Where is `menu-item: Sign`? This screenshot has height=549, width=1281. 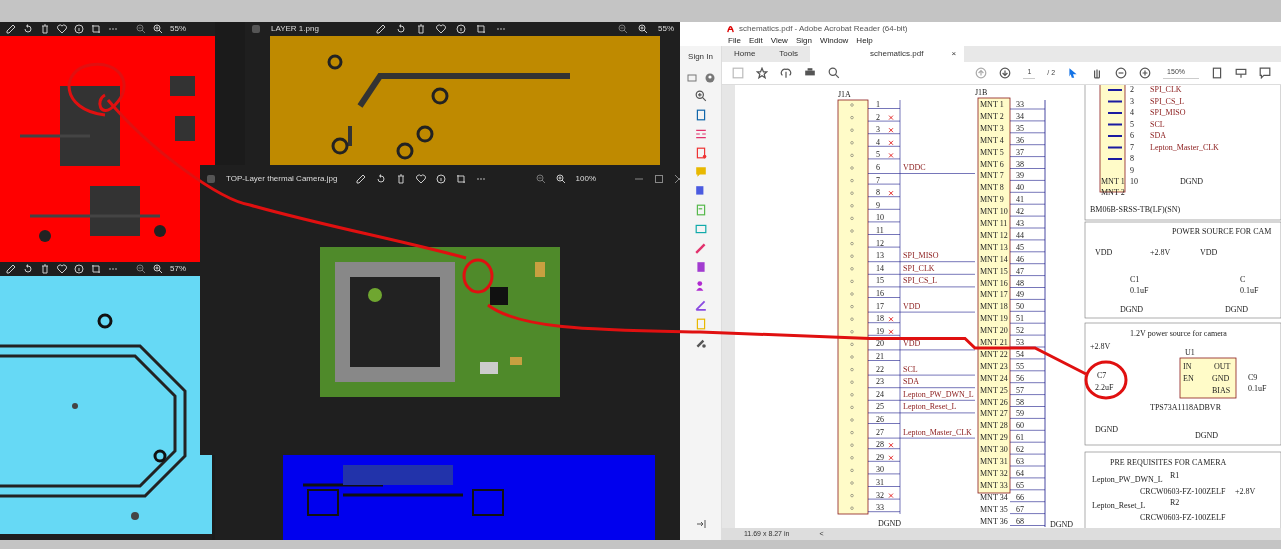 menu-item: Sign is located at coordinates (803, 40).